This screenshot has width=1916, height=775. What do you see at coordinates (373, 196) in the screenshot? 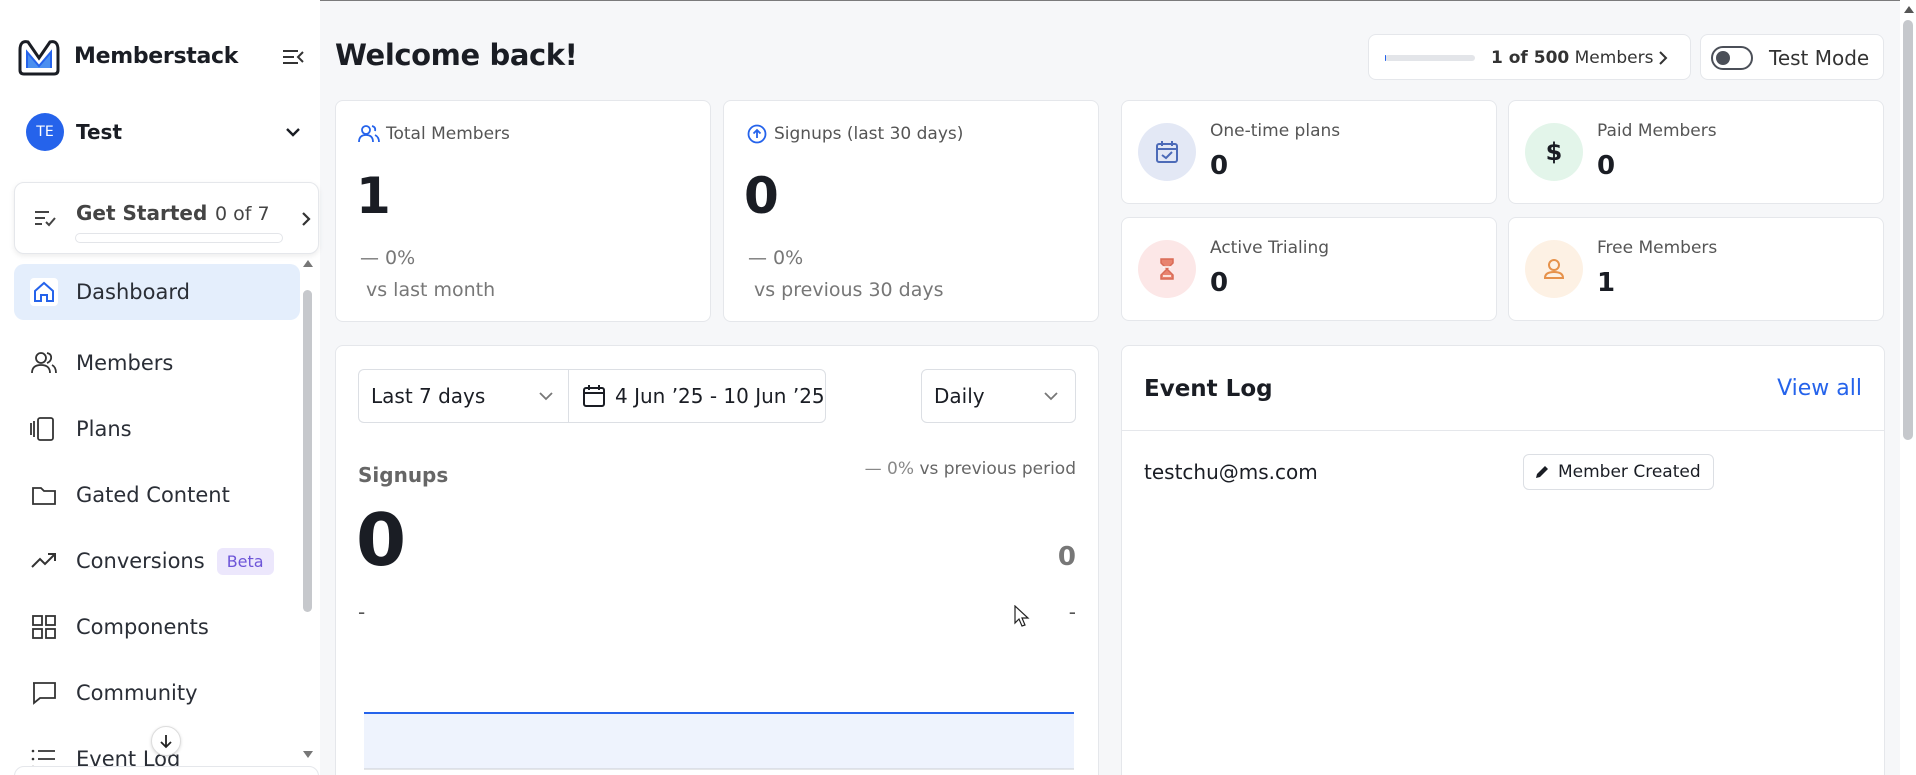
I see `total-members-value: 1` at bounding box center [373, 196].